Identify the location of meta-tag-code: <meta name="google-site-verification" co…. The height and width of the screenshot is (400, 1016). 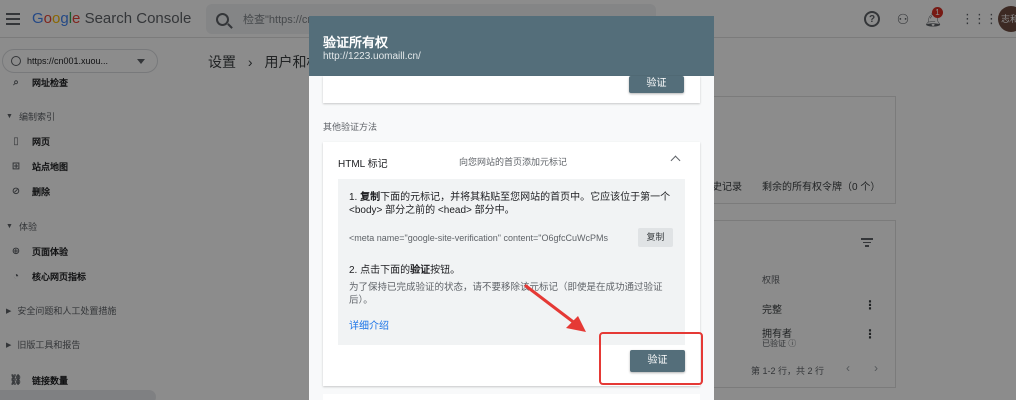
(478, 238).